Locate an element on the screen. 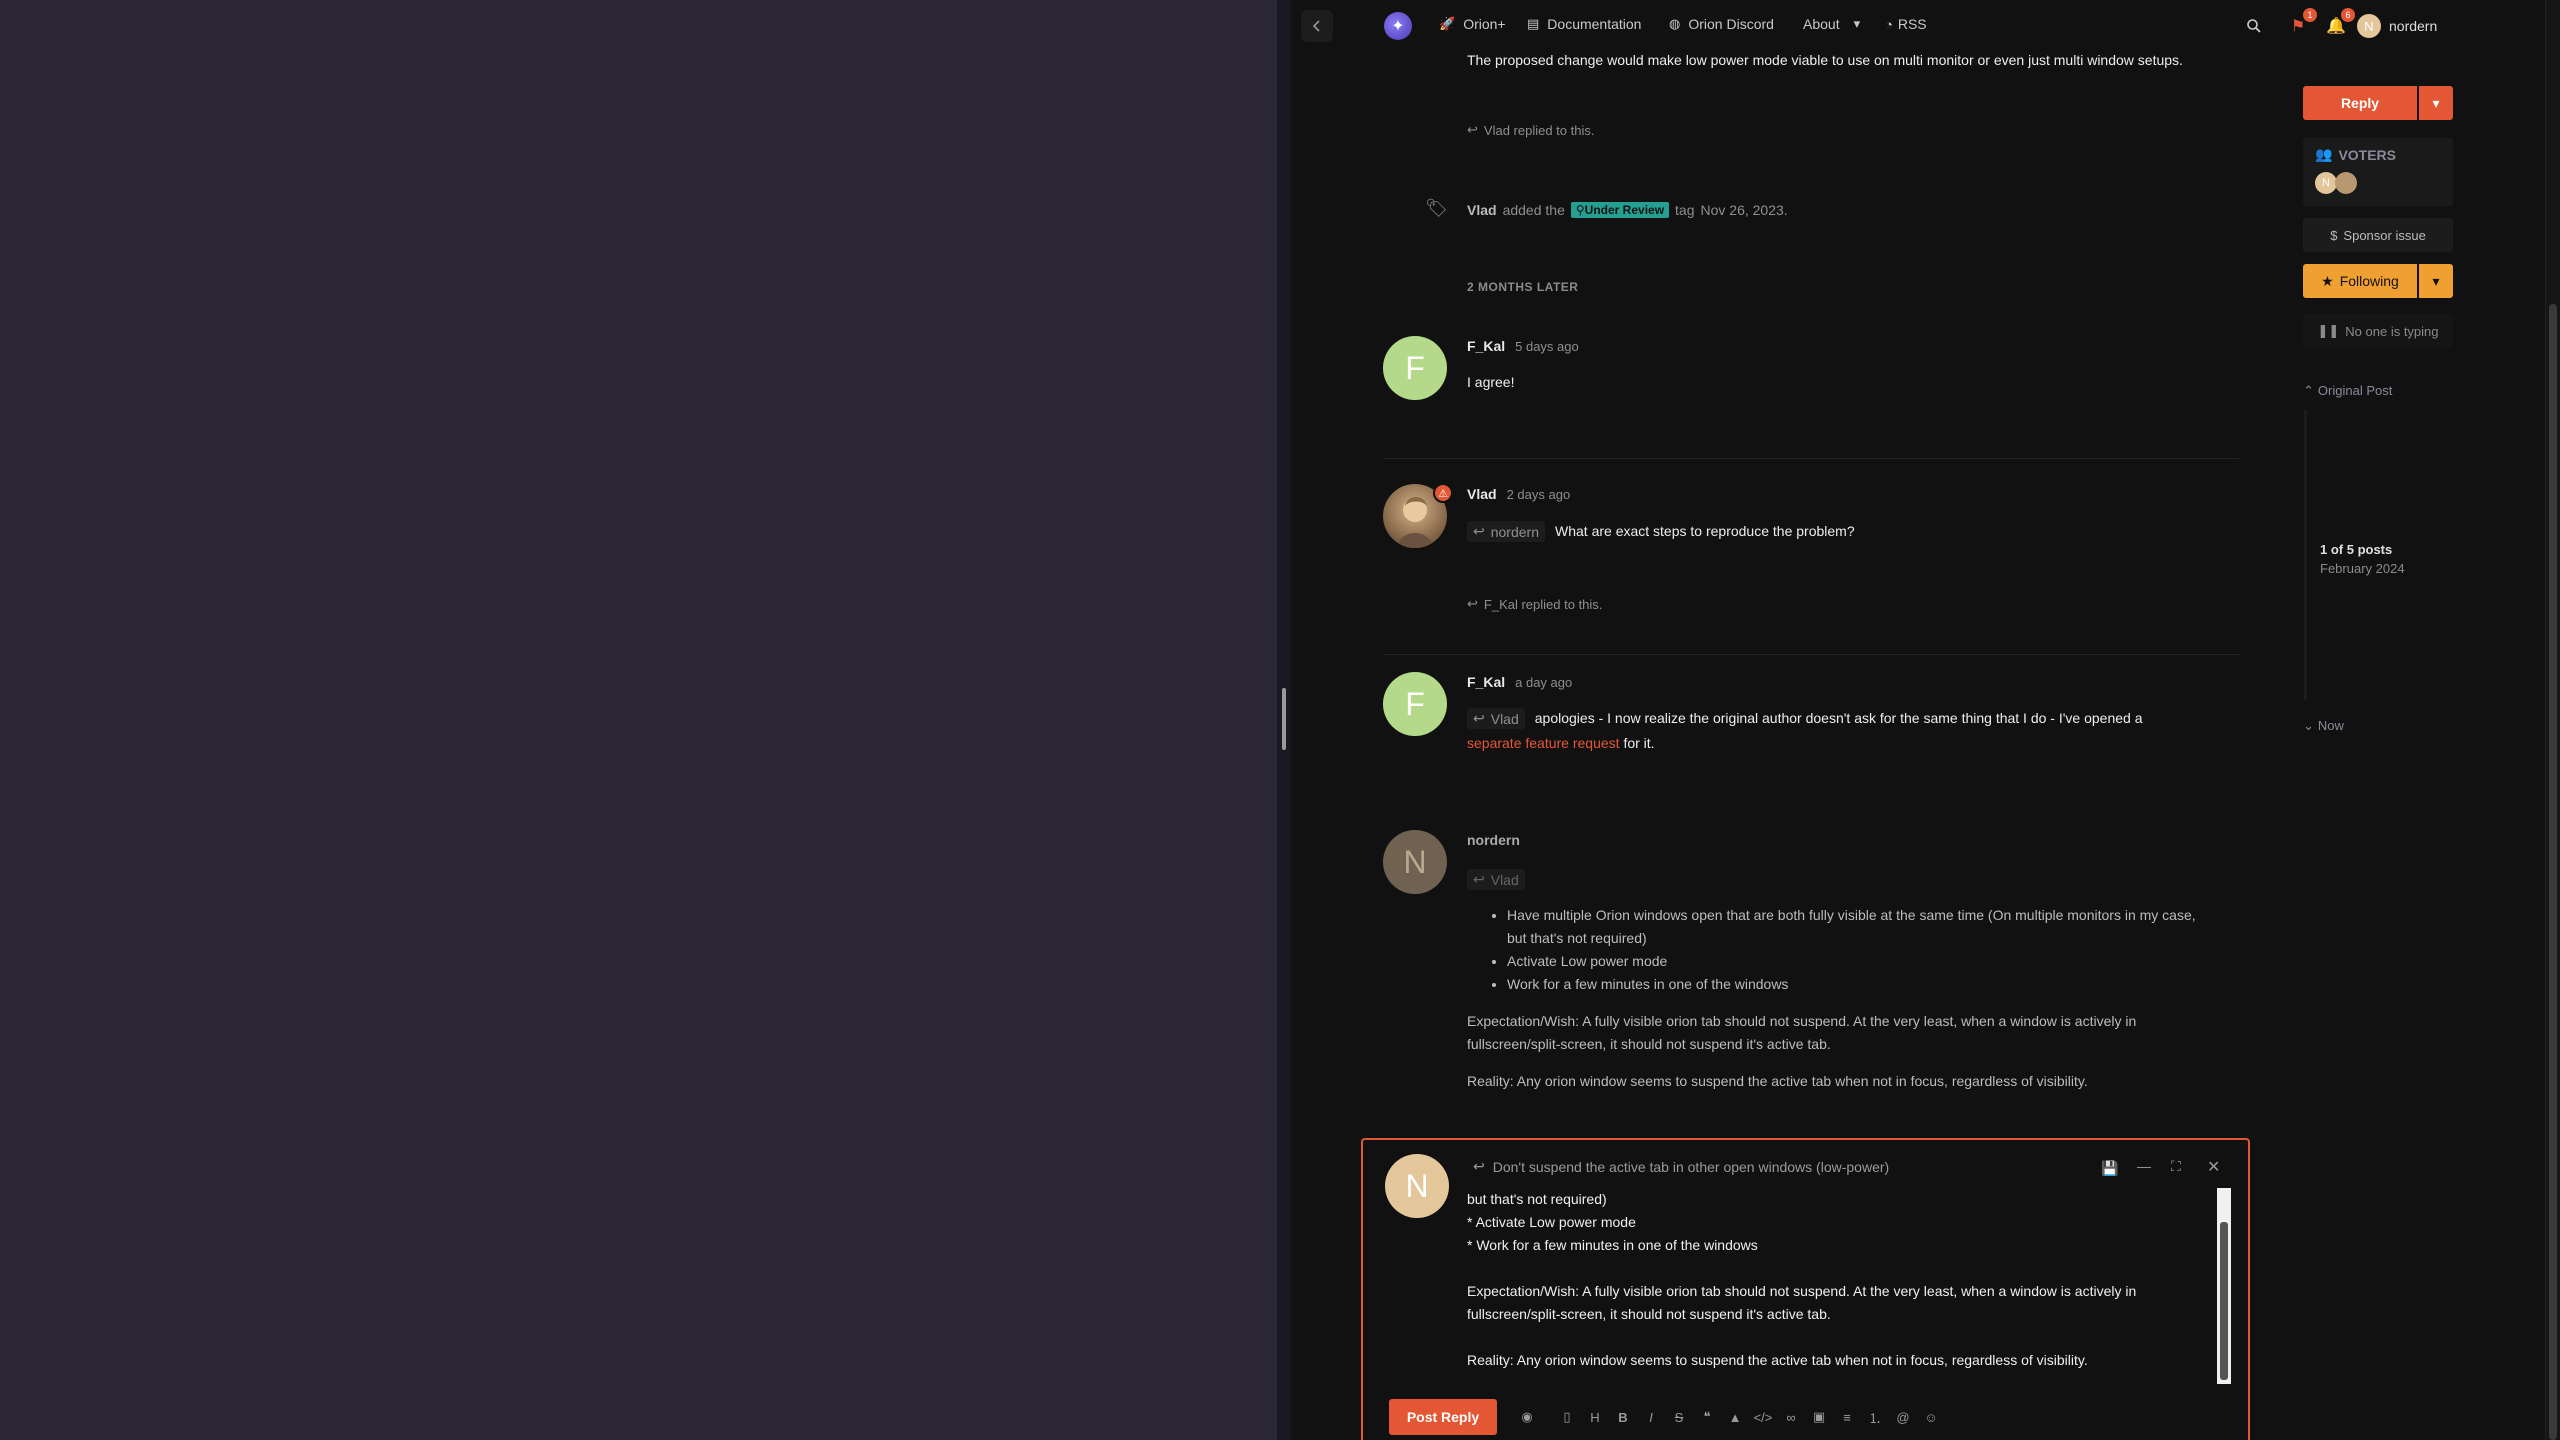 This screenshot has width=2560, height=1440. replied-notice: ↩ Vlad replied to this. is located at coordinates (1530, 130).